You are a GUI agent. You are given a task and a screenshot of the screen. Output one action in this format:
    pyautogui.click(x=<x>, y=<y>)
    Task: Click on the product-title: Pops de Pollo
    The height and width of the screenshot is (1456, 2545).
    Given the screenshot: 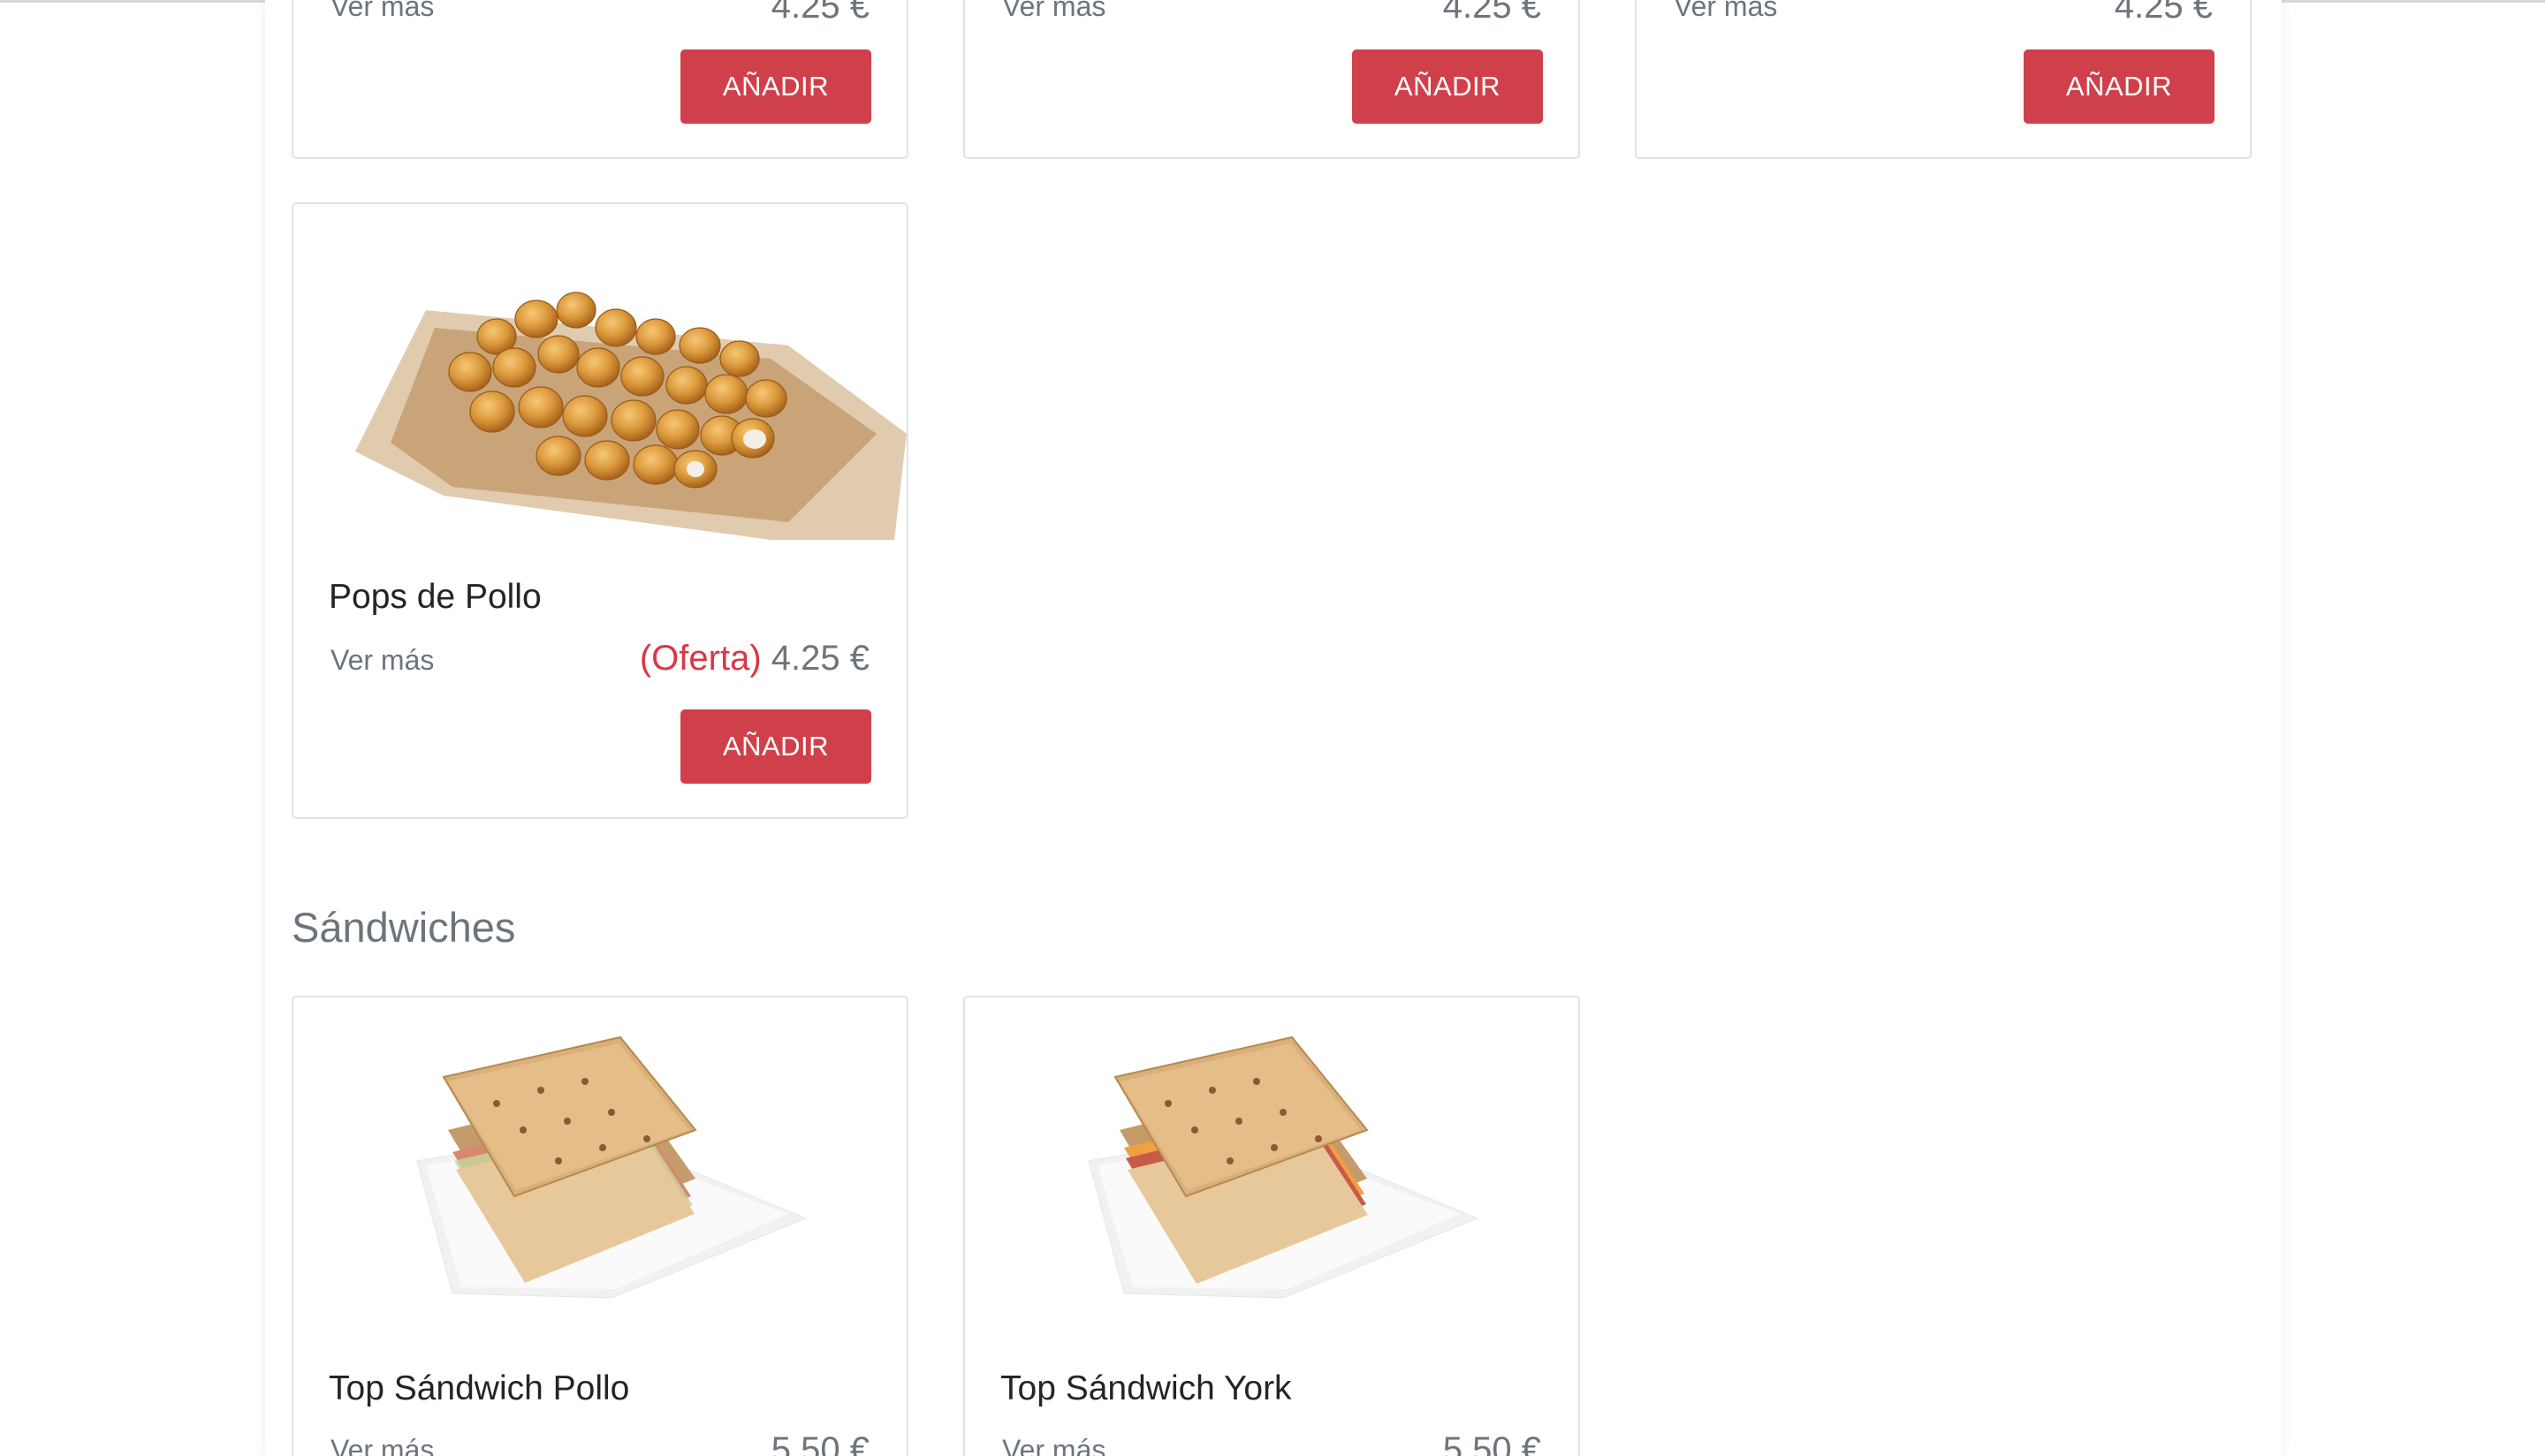 What is the action you would take?
    pyautogui.click(x=435, y=597)
    